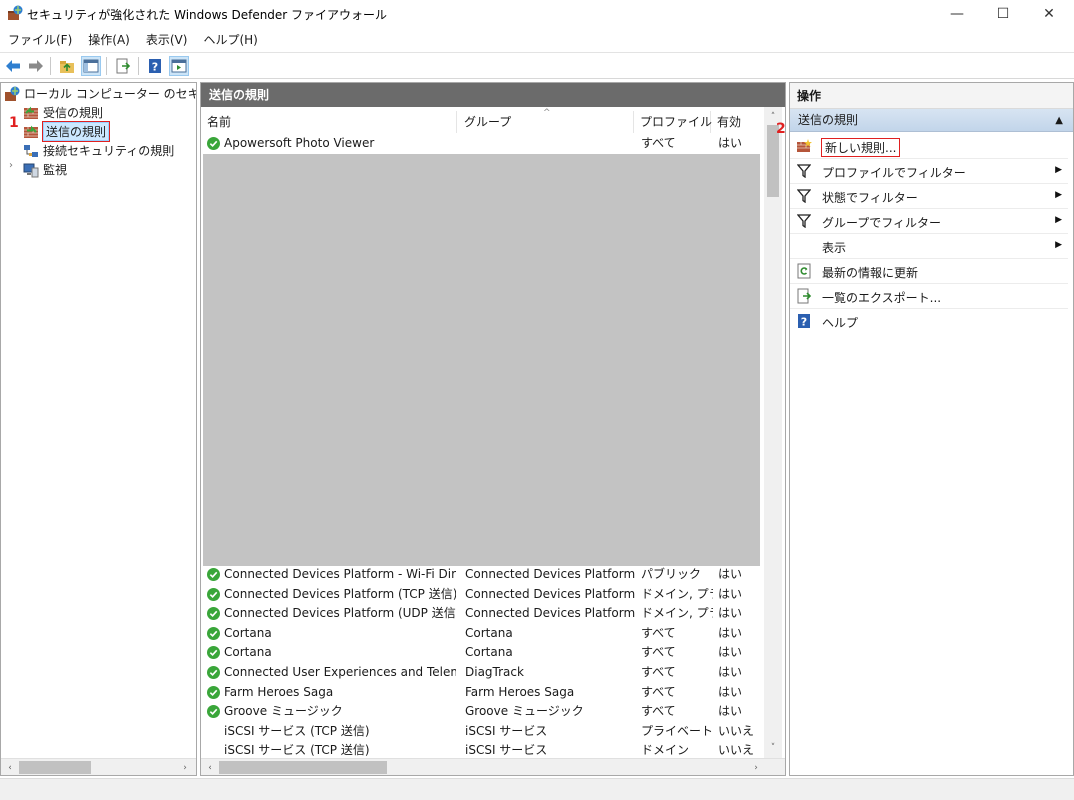 The height and width of the screenshot is (800, 1074). Describe the element at coordinates (493, 95) in the screenshot. I see `pane-title: 送信の規則` at that location.